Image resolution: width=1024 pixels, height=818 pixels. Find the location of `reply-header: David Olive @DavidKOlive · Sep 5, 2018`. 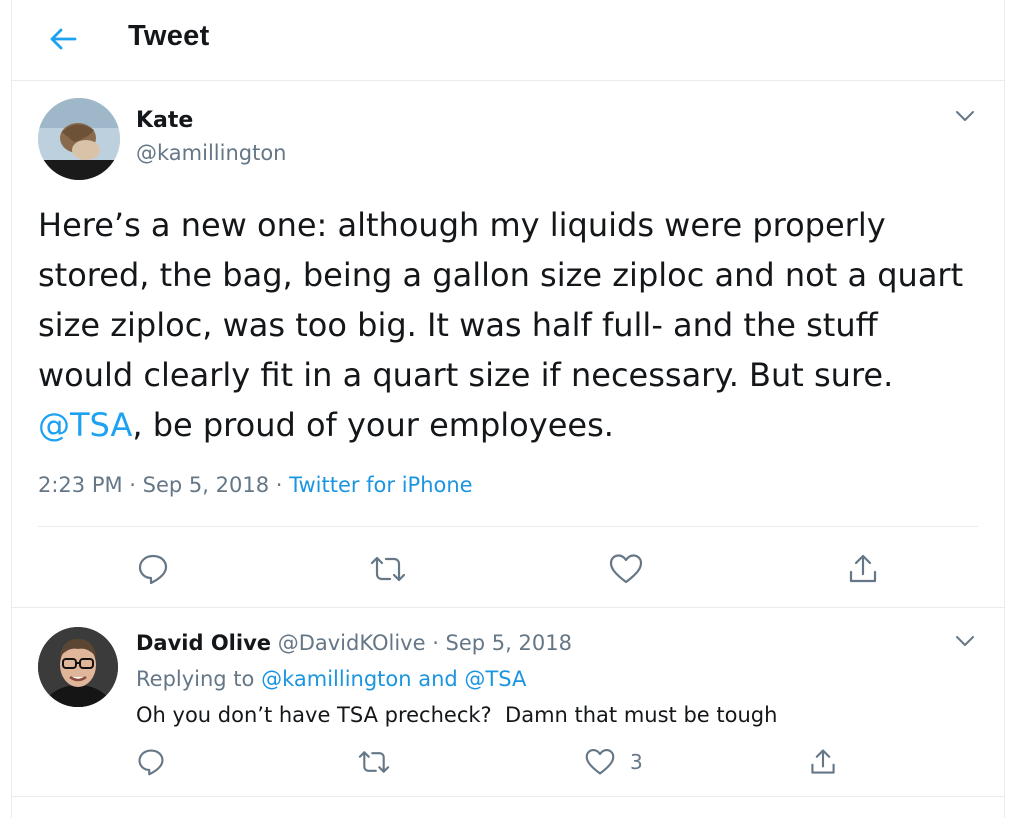

reply-header: David Olive @DavidKOlive · Sep 5, 2018 is located at coordinates (354, 643).